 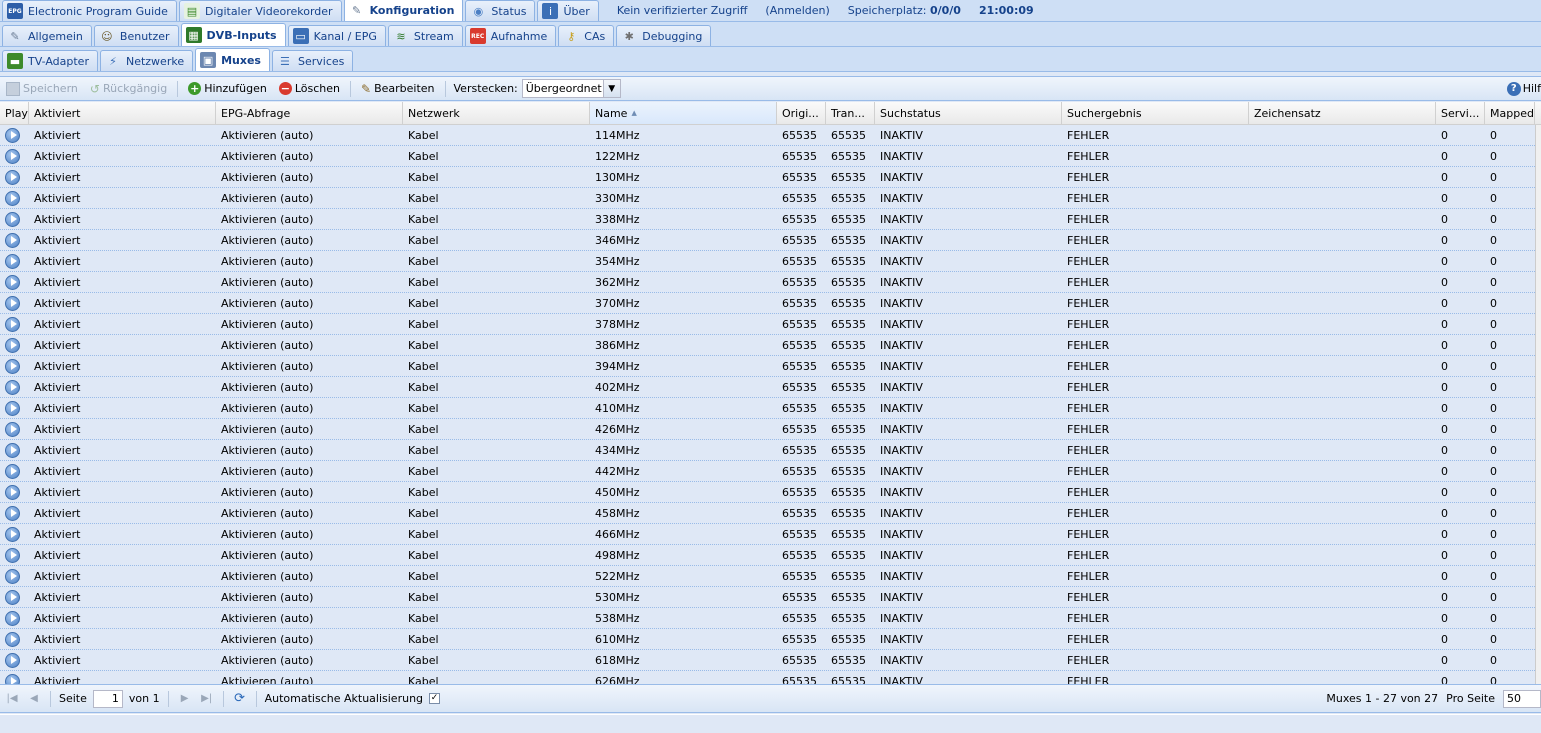 I want to click on cell-name: 458MHz, so click(x=683, y=513).